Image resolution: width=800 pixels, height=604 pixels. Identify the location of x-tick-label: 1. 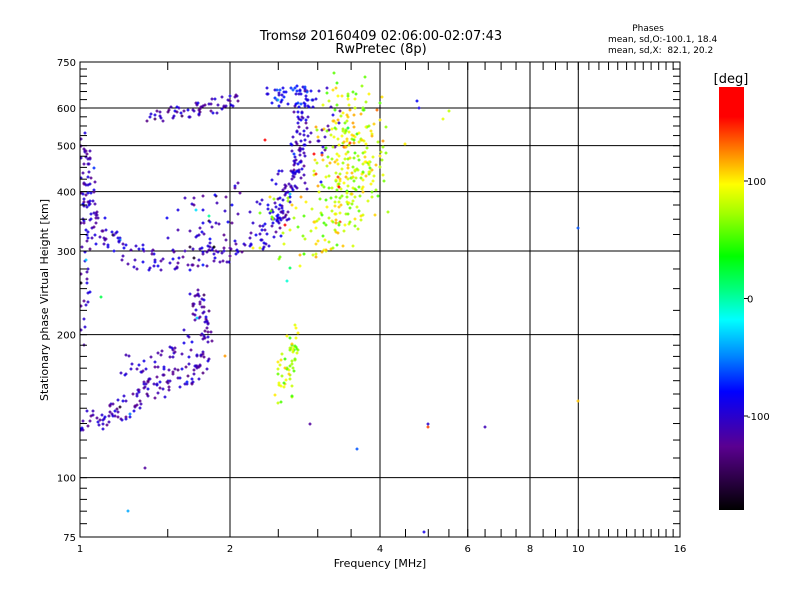
(80, 549).